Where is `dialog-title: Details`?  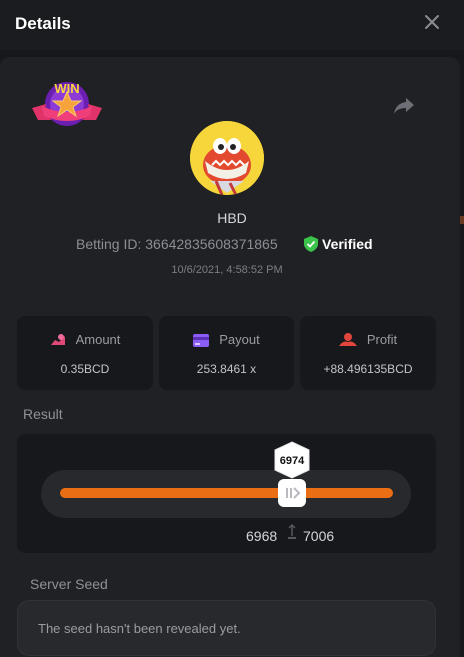 dialog-title: Details is located at coordinates (43, 23).